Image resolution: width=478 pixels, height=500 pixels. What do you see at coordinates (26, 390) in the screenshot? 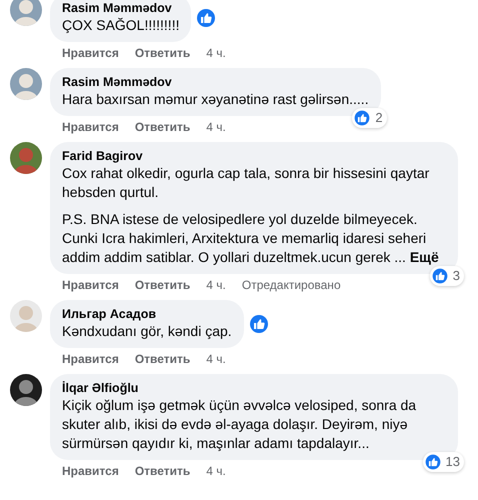
I see `avatar` at bounding box center [26, 390].